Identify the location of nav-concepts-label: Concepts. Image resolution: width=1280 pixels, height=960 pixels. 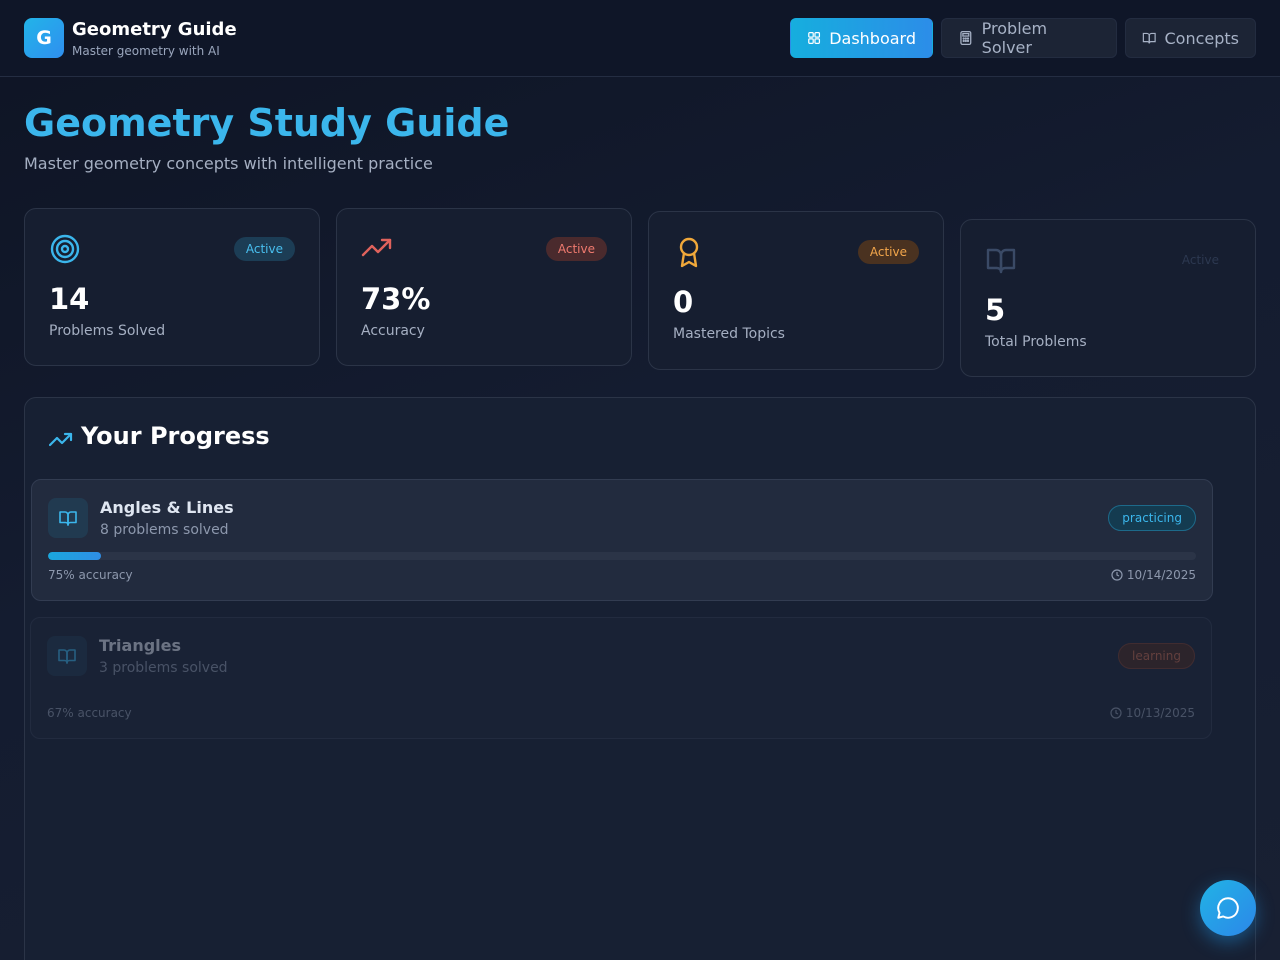
(1201, 38).